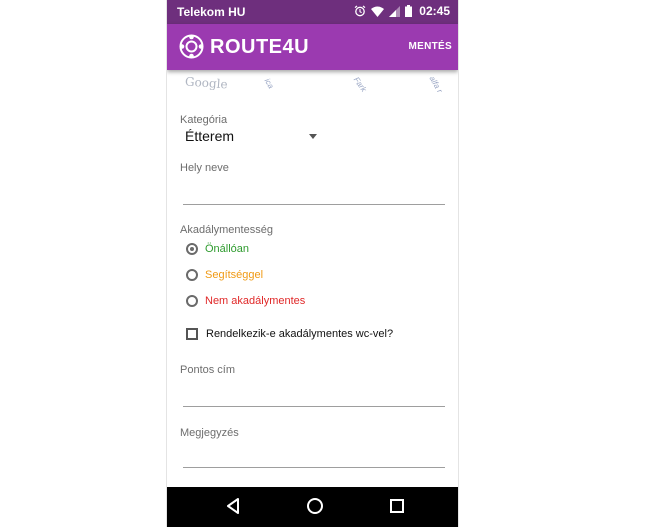  What do you see at coordinates (360, 11) in the screenshot?
I see `alarm-icon` at bounding box center [360, 11].